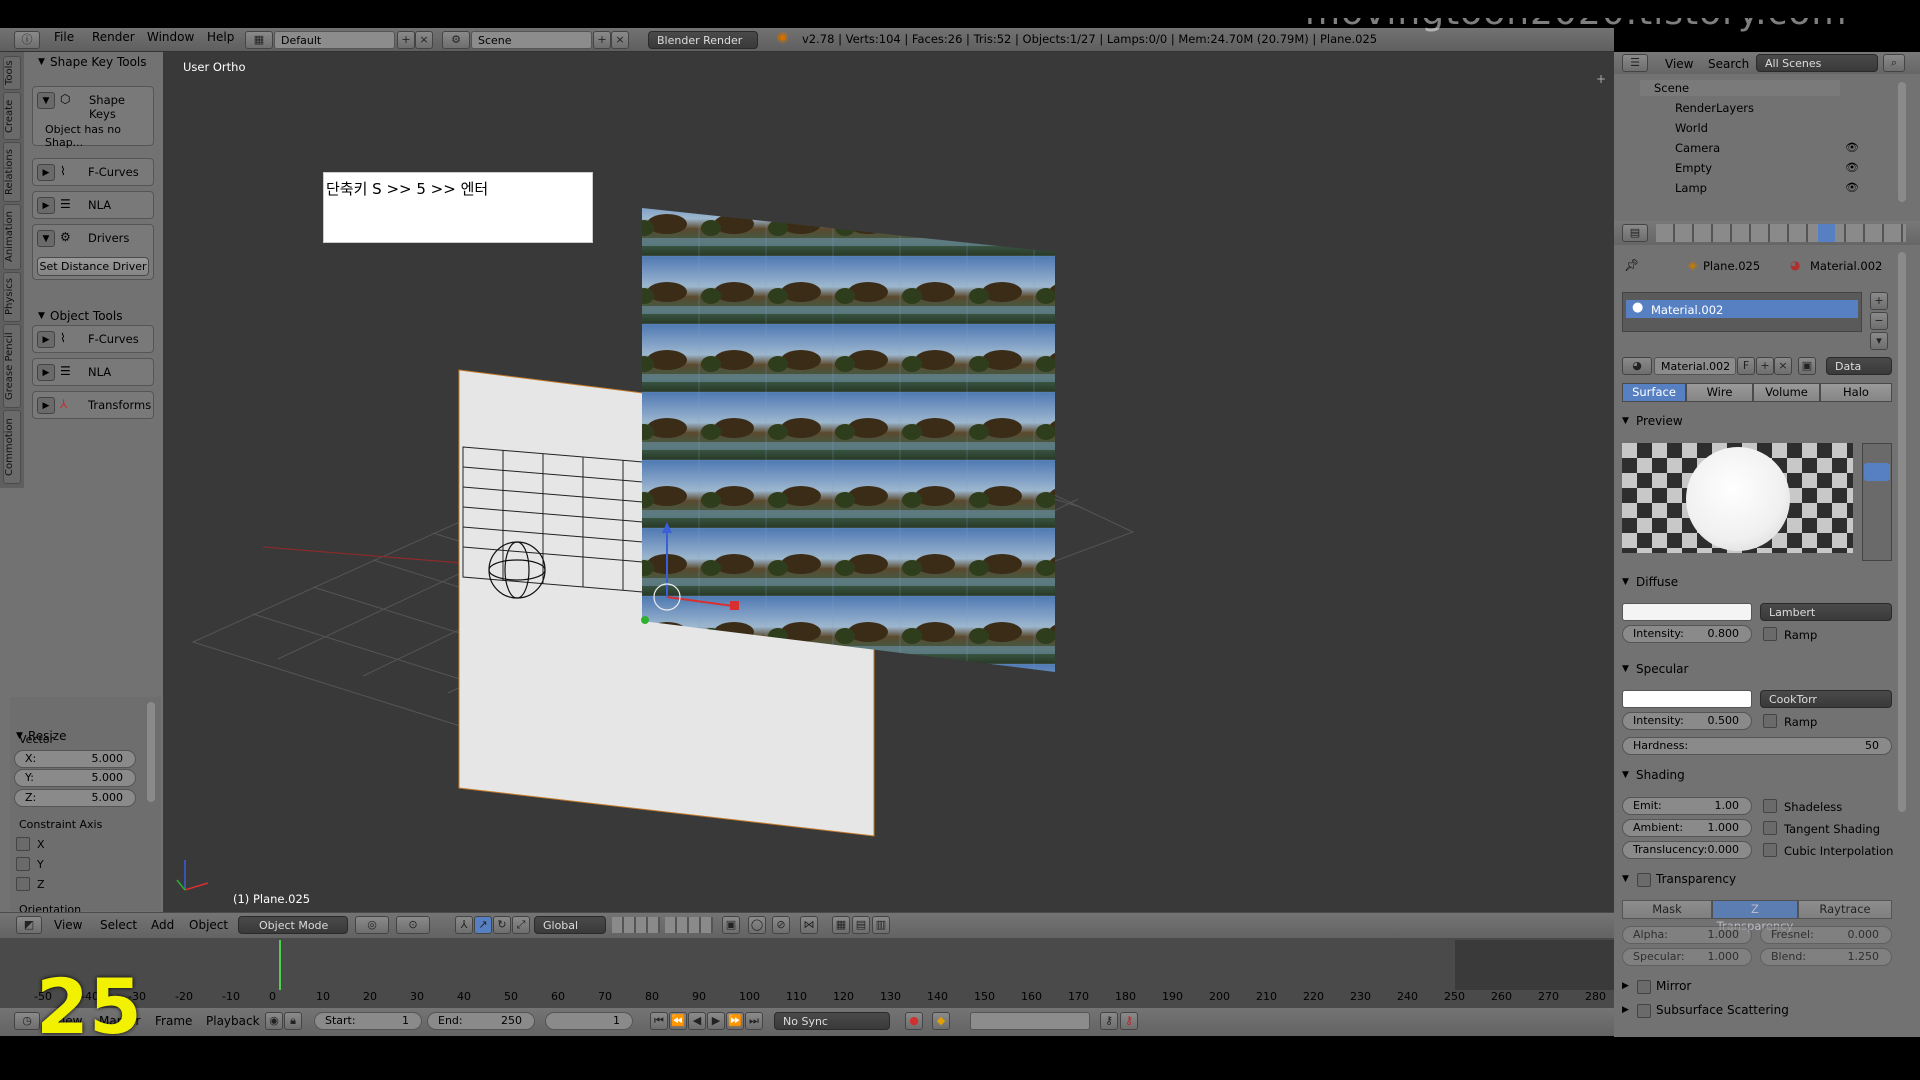 The height and width of the screenshot is (1080, 1920). I want to click on snap-element-icon: ⋈, so click(809, 925).